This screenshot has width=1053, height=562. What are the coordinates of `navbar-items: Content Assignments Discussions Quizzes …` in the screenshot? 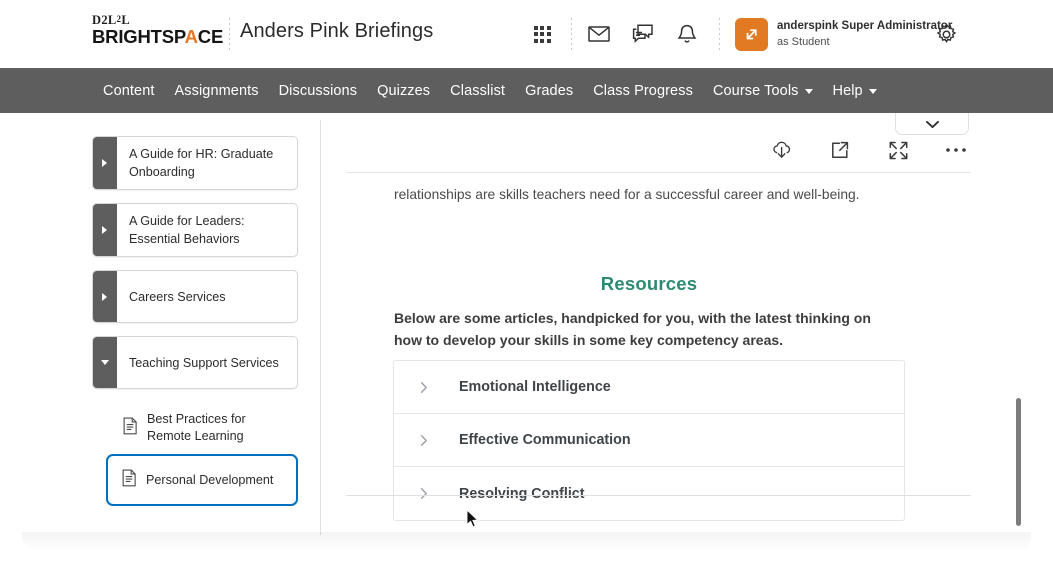 It's located at (443, 91).